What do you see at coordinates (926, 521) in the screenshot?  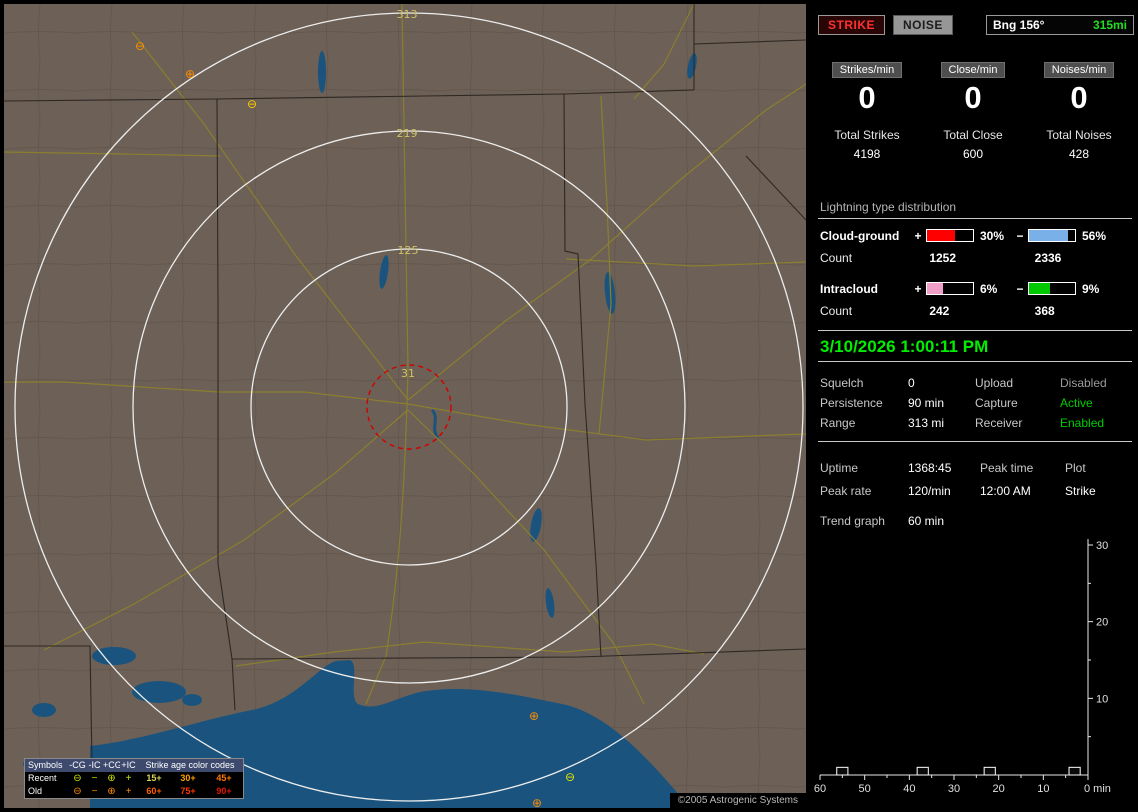 I see `trend-graph-window: 60 min` at bounding box center [926, 521].